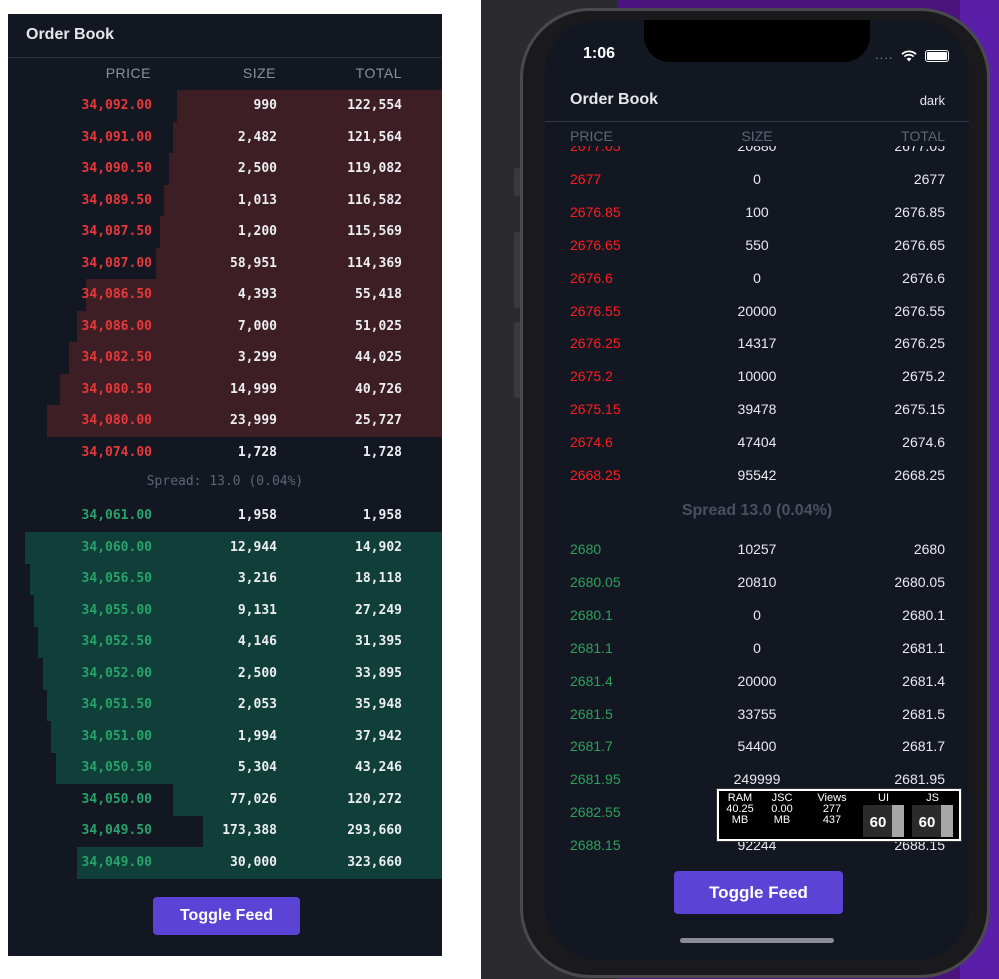  I want to click on cell-total: 31,395, so click(378, 641).